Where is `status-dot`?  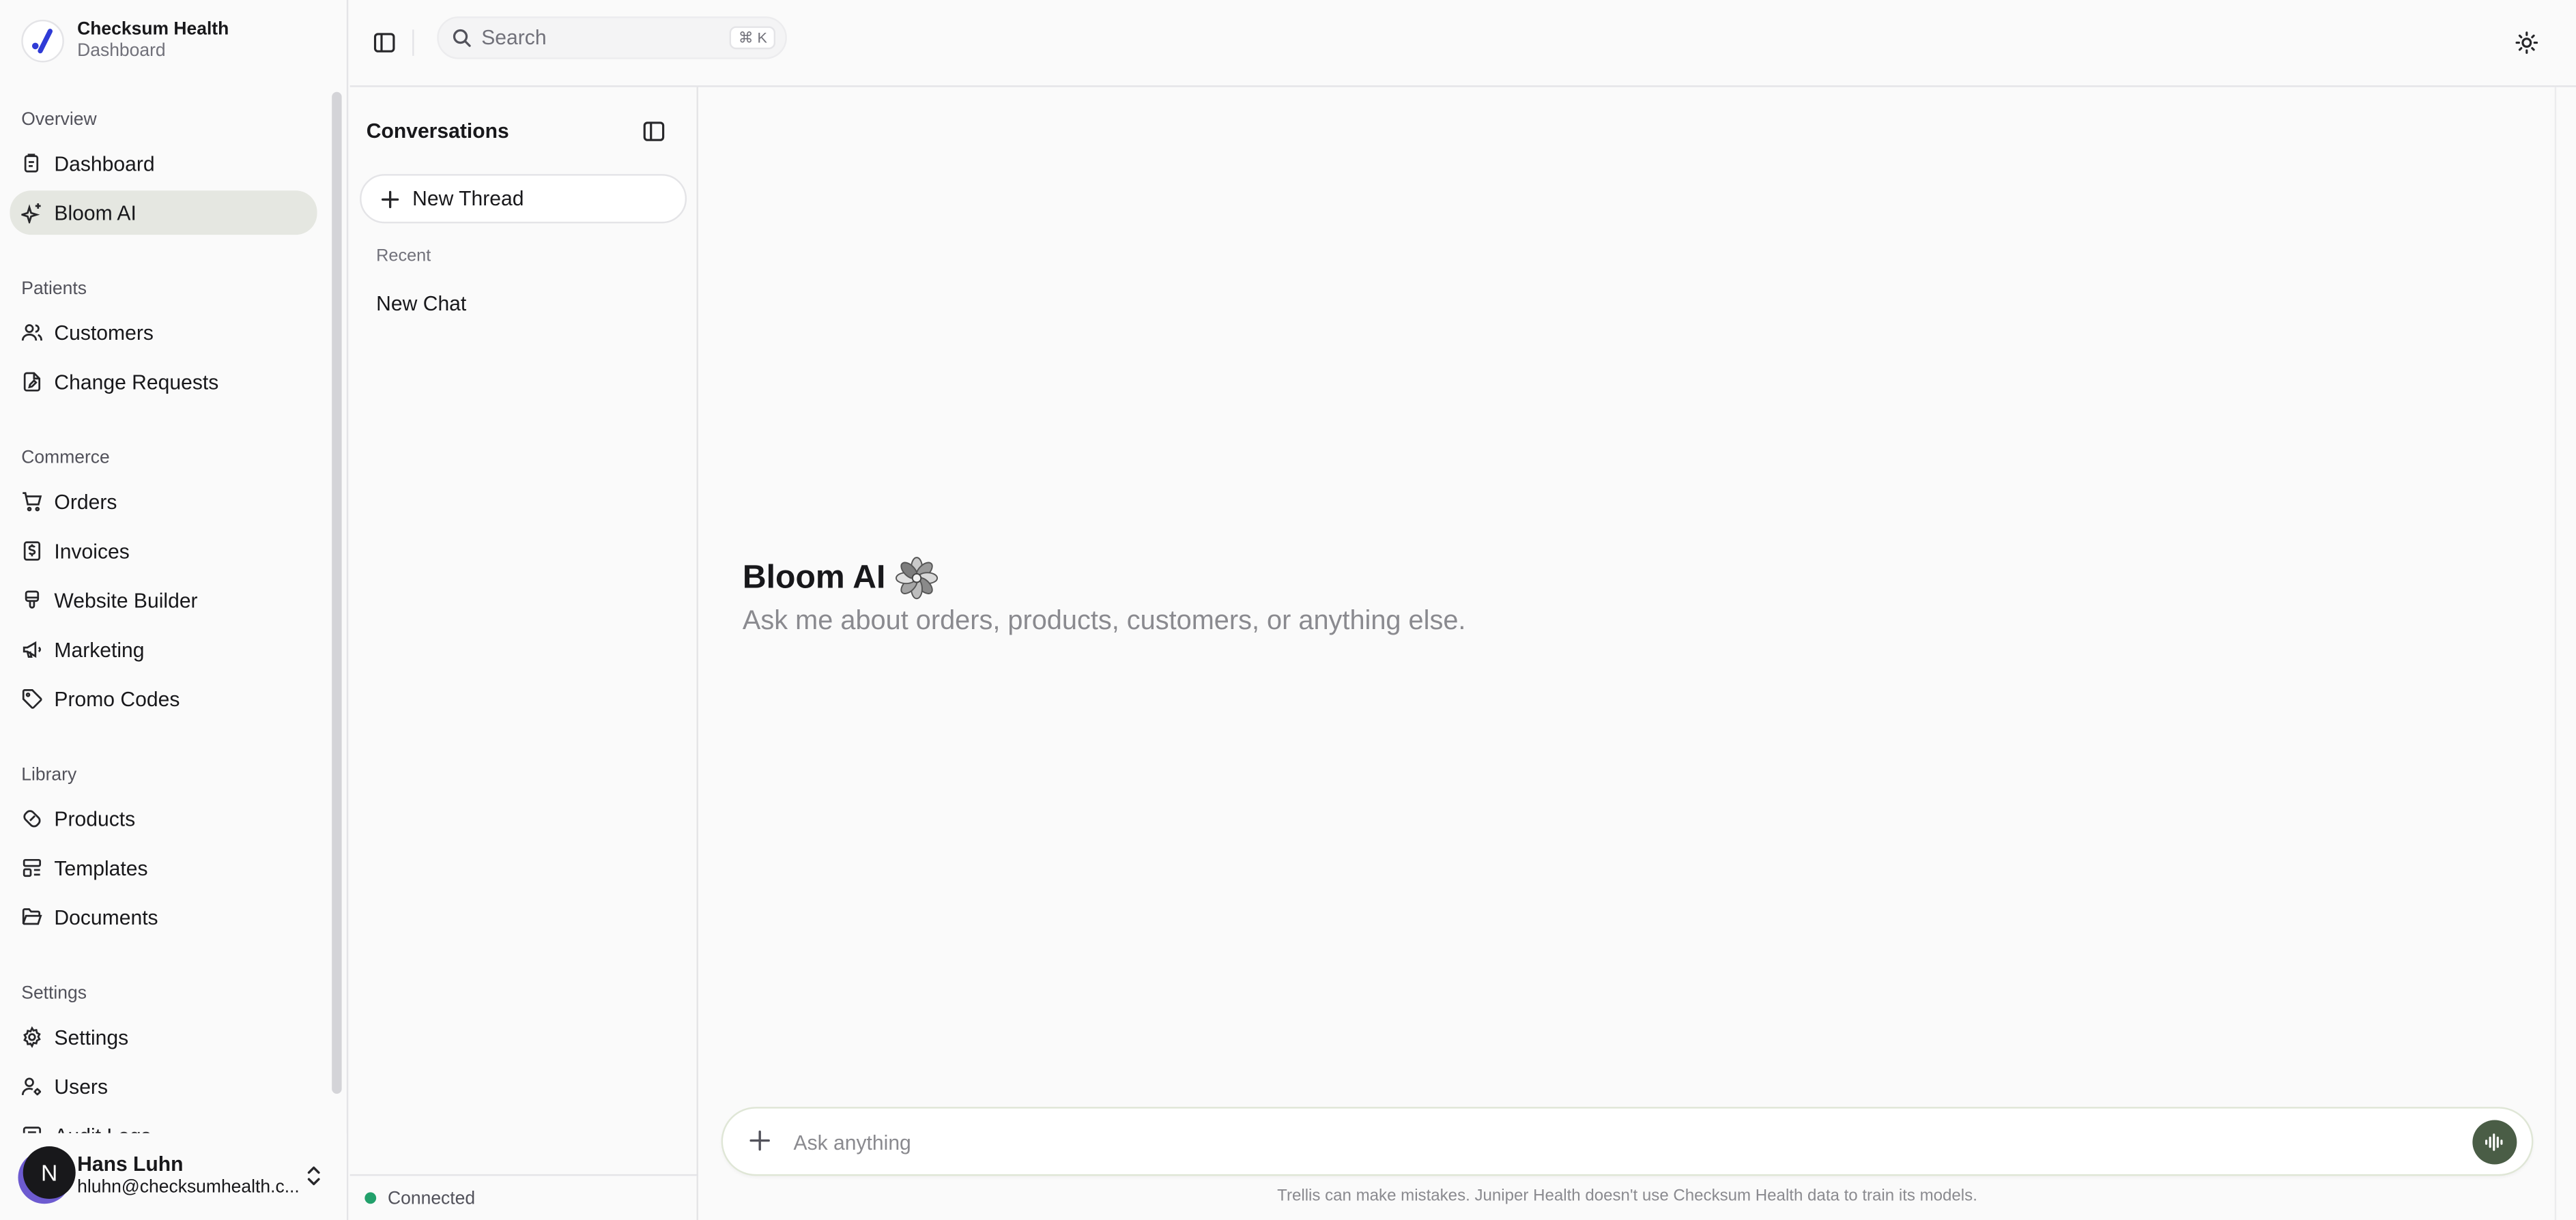
status-dot is located at coordinates (370, 1198).